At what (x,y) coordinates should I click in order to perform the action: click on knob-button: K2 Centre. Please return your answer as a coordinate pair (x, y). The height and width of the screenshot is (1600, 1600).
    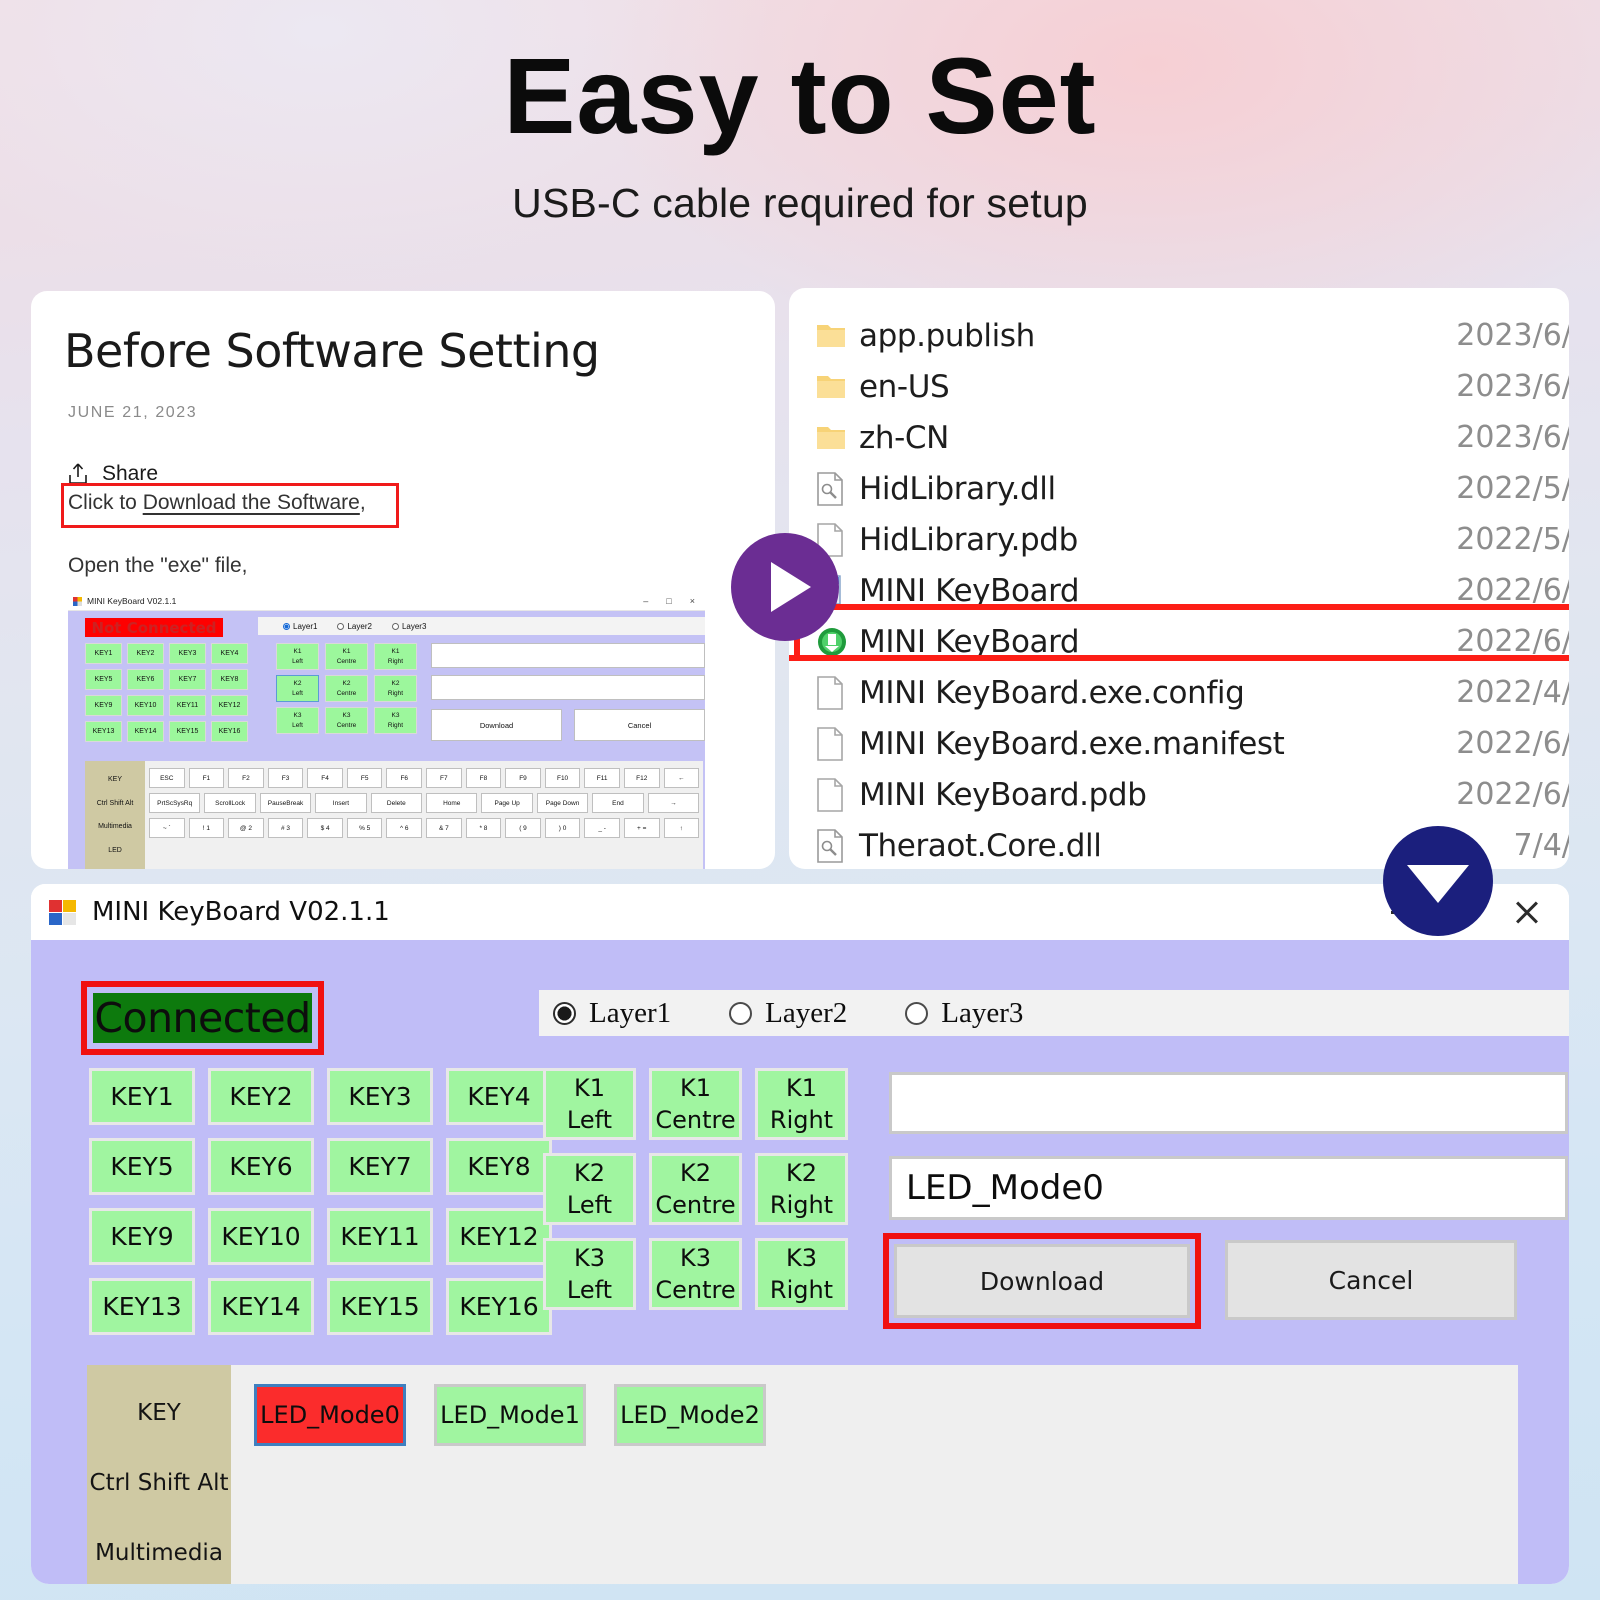
    Looking at the image, I should click on (695, 1189).